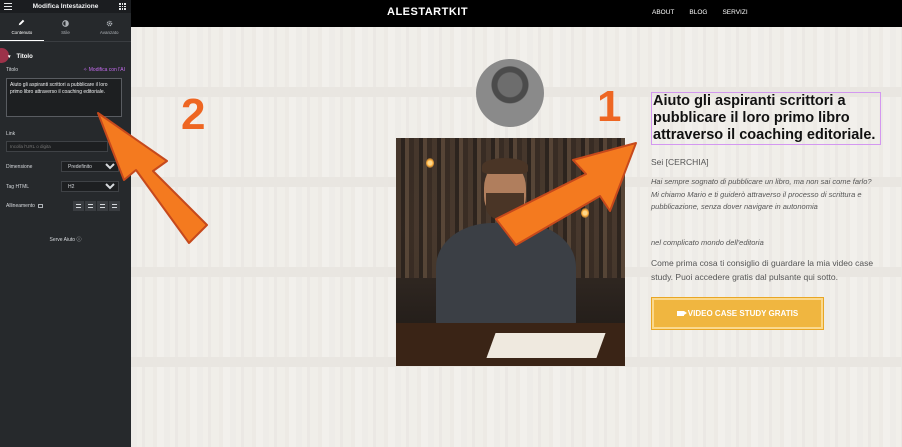 The image size is (902, 447). I want to click on cta-button: VIDEO CASE STUDY GRATIS, so click(737, 313).